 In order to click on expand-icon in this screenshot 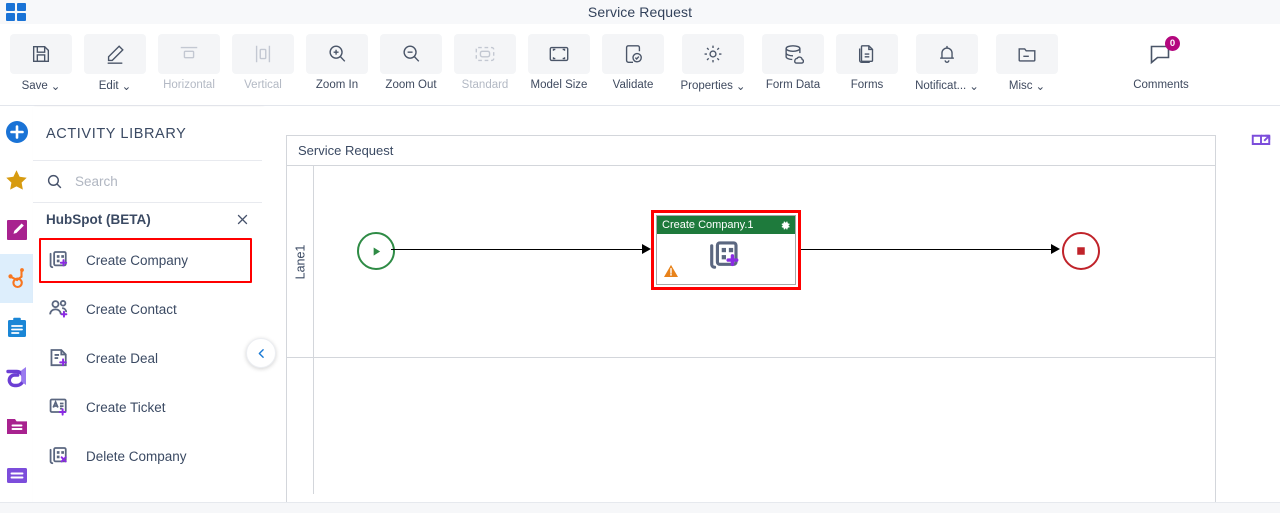, I will do `click(1261, 146)`.